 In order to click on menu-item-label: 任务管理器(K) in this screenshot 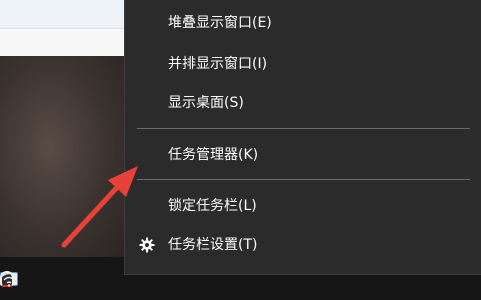, I will do `click(213, 155)`.